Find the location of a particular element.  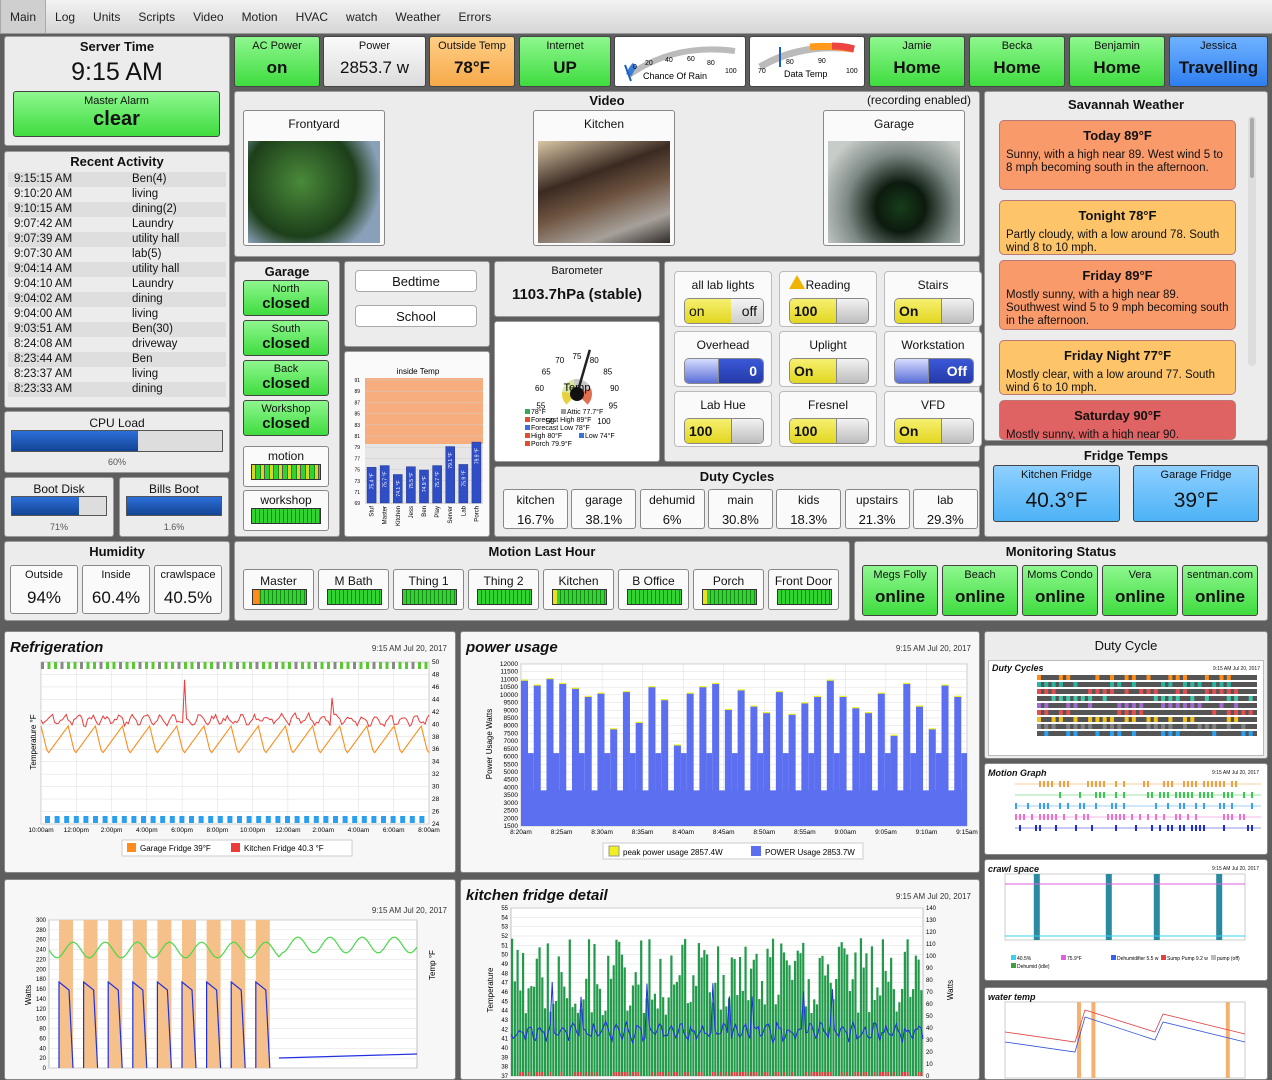

duty-kitchen: kitchen 16.7% is located at coordinates (535, 509).